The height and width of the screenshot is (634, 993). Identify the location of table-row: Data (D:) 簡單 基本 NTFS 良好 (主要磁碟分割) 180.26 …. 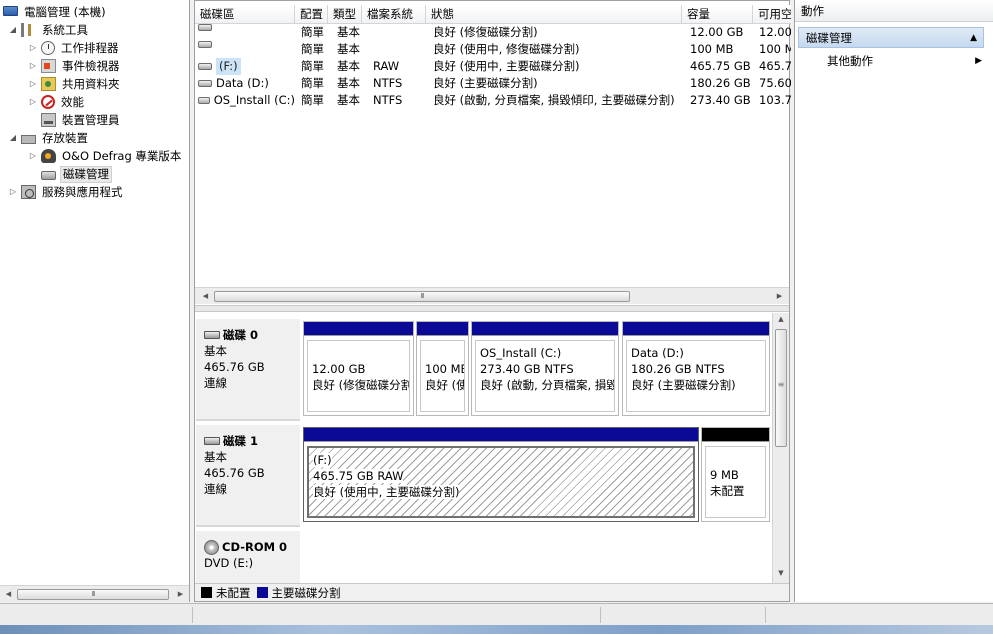
(493, 83).